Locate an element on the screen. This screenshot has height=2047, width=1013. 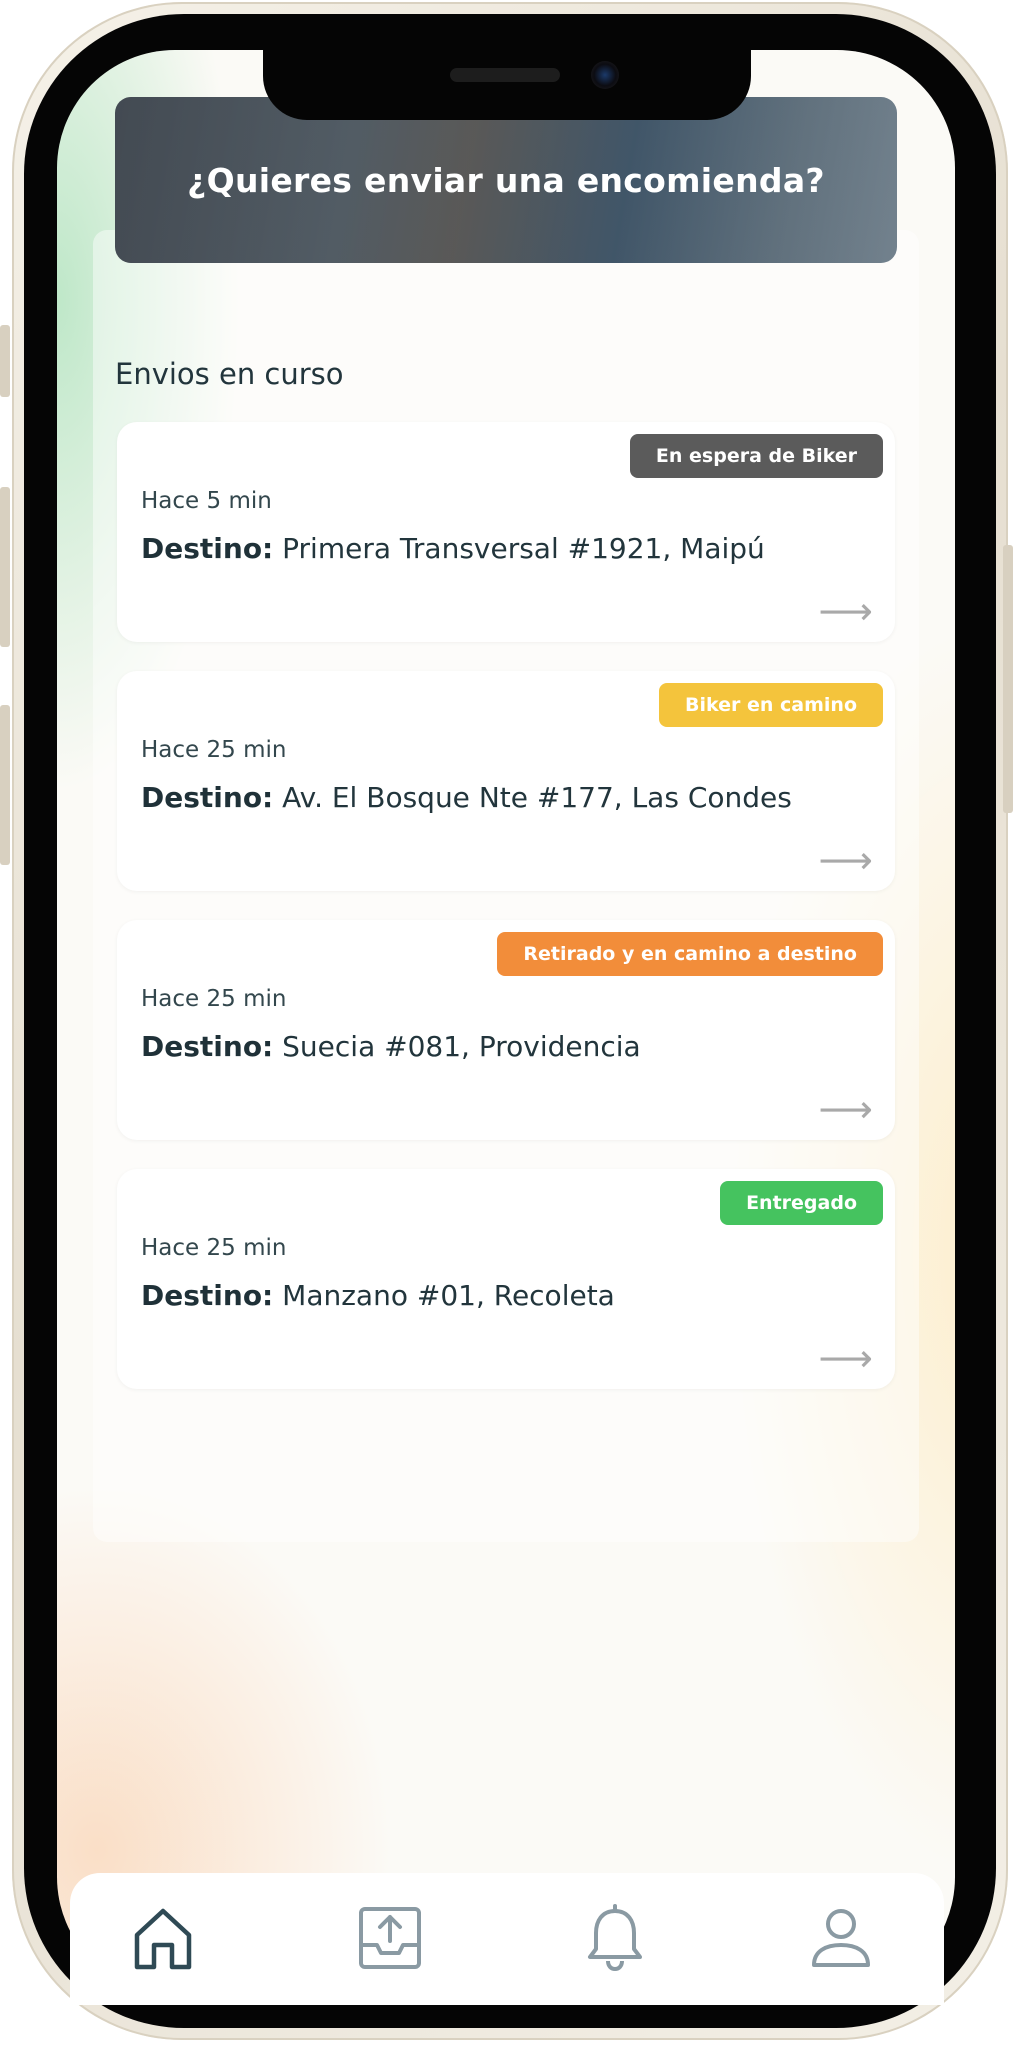
send-package-banner: ¿Quieres enviar una encomienda? is located at coordinates (506, 180).